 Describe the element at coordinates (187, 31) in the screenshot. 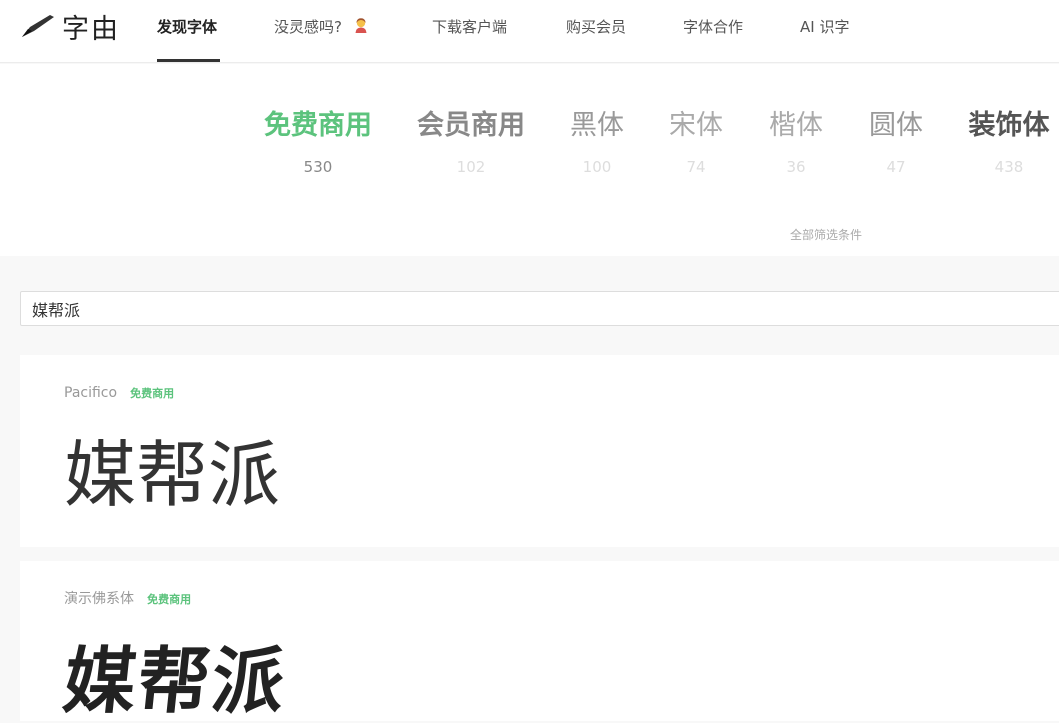

I see `nav-discover-fonts: 发现字体` at that location.